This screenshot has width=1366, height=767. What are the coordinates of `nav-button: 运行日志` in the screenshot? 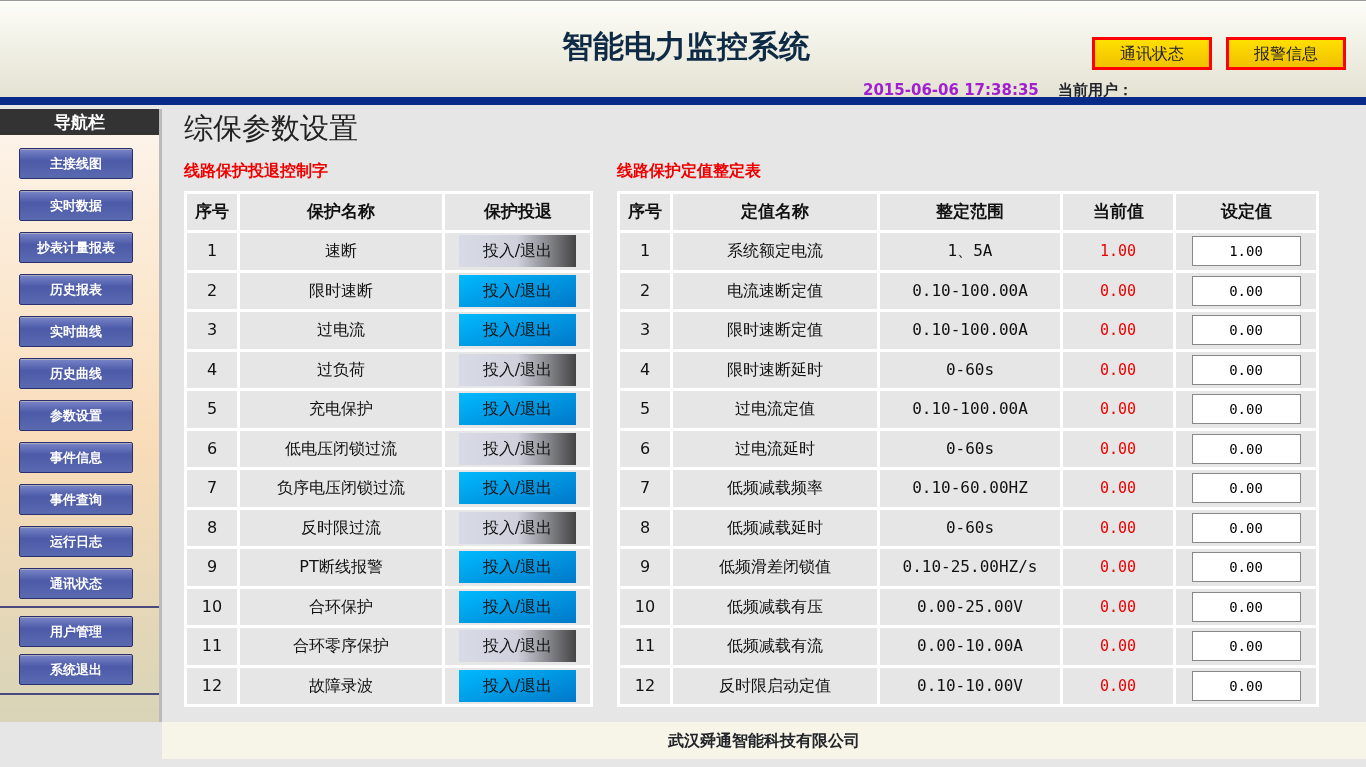 It's located at (76, 541).